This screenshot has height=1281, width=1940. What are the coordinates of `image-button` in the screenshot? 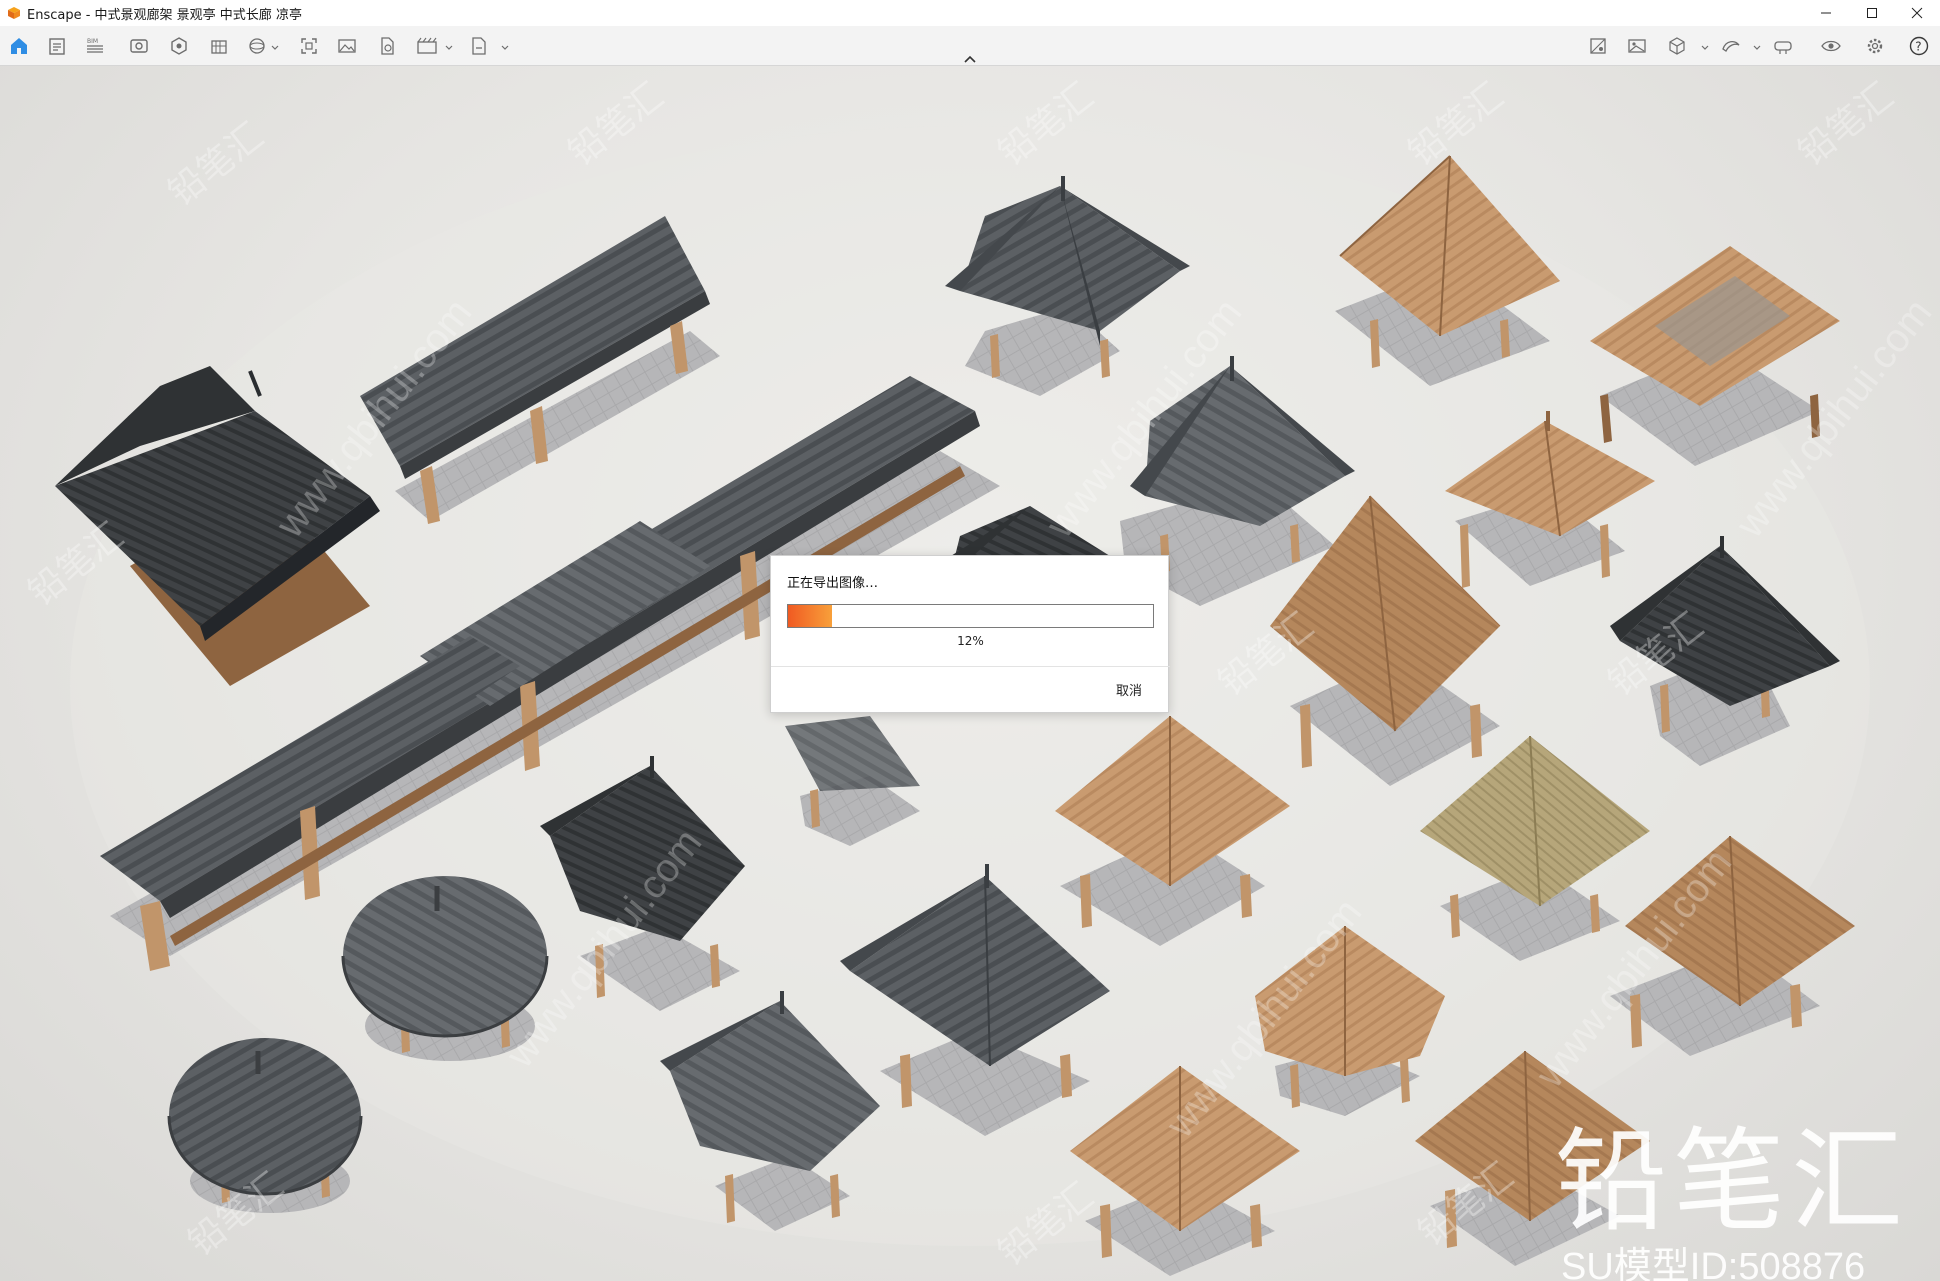 It's located at (1637, 46).